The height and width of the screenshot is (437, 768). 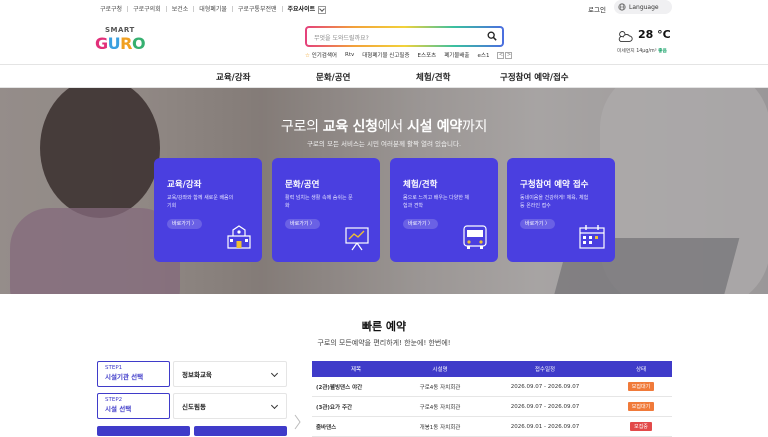 What do you see at coordinates (392, 127) in the screenshot?
I see `hero-title-part: 에서` at bounding box center [392, 127].